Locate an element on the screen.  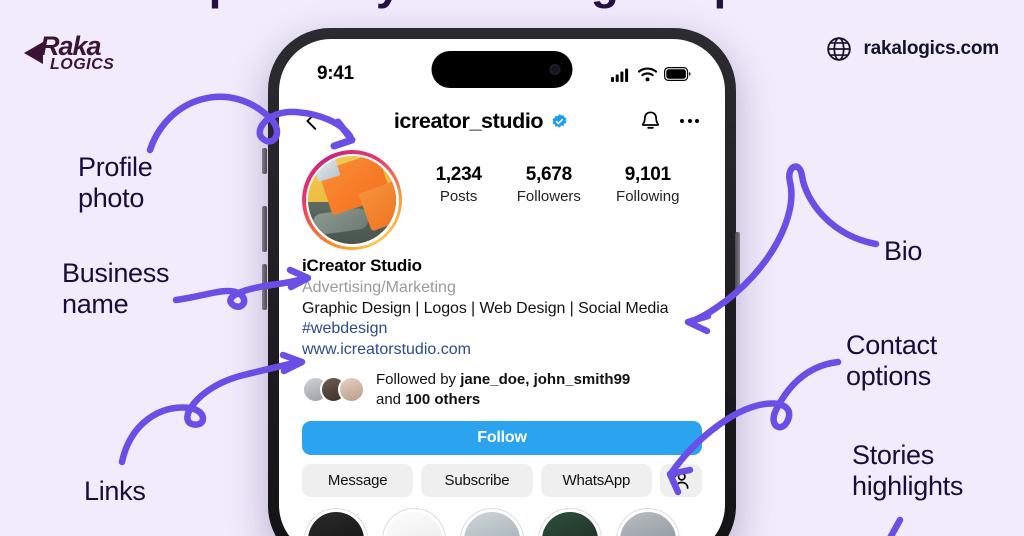
app-header: icreator_studio is located at coordinates (502, 118).